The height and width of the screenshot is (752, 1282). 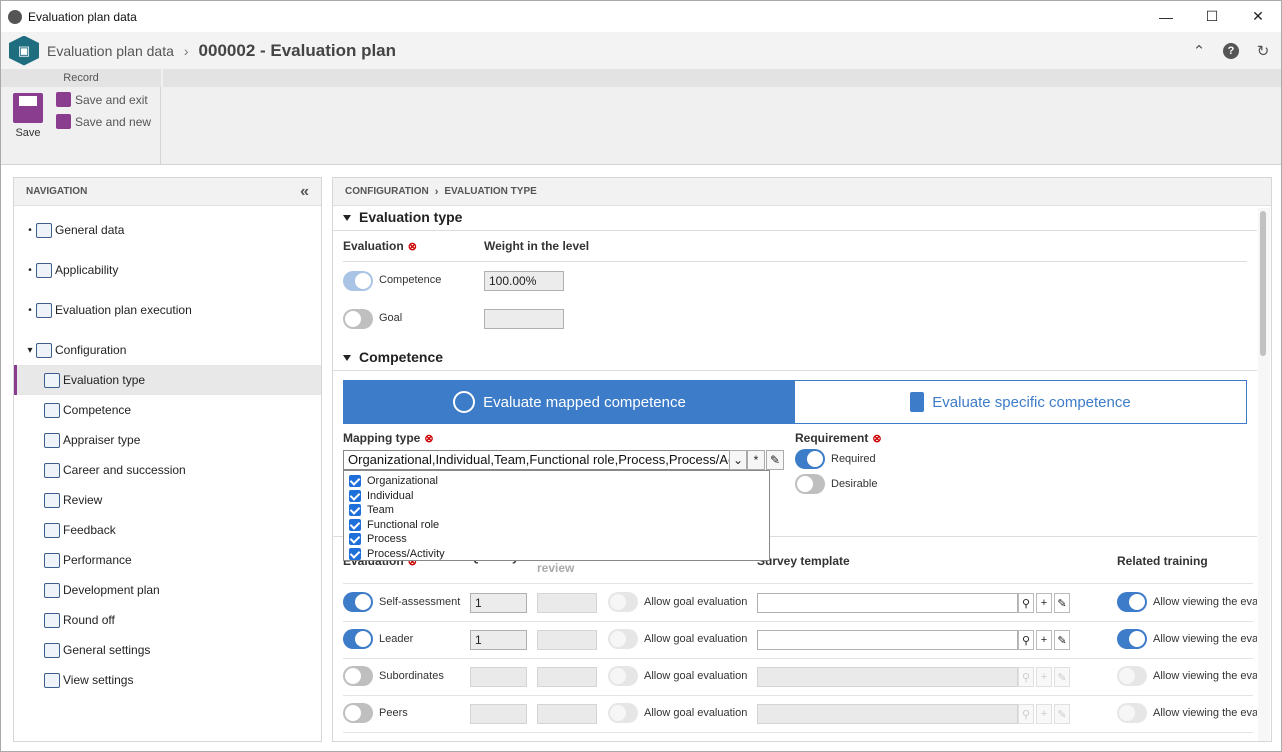 I want to click on nav-item-feedback: Feedback, so click(x=167, y=530).